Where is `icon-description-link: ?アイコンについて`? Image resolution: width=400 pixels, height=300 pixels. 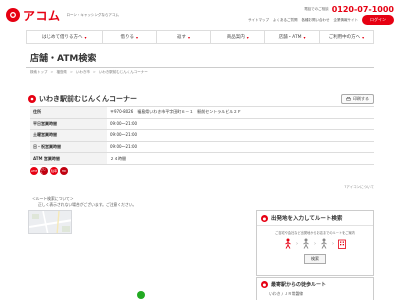 icon-description-link: ?アイコンについて is located at coordinates (359, 187).